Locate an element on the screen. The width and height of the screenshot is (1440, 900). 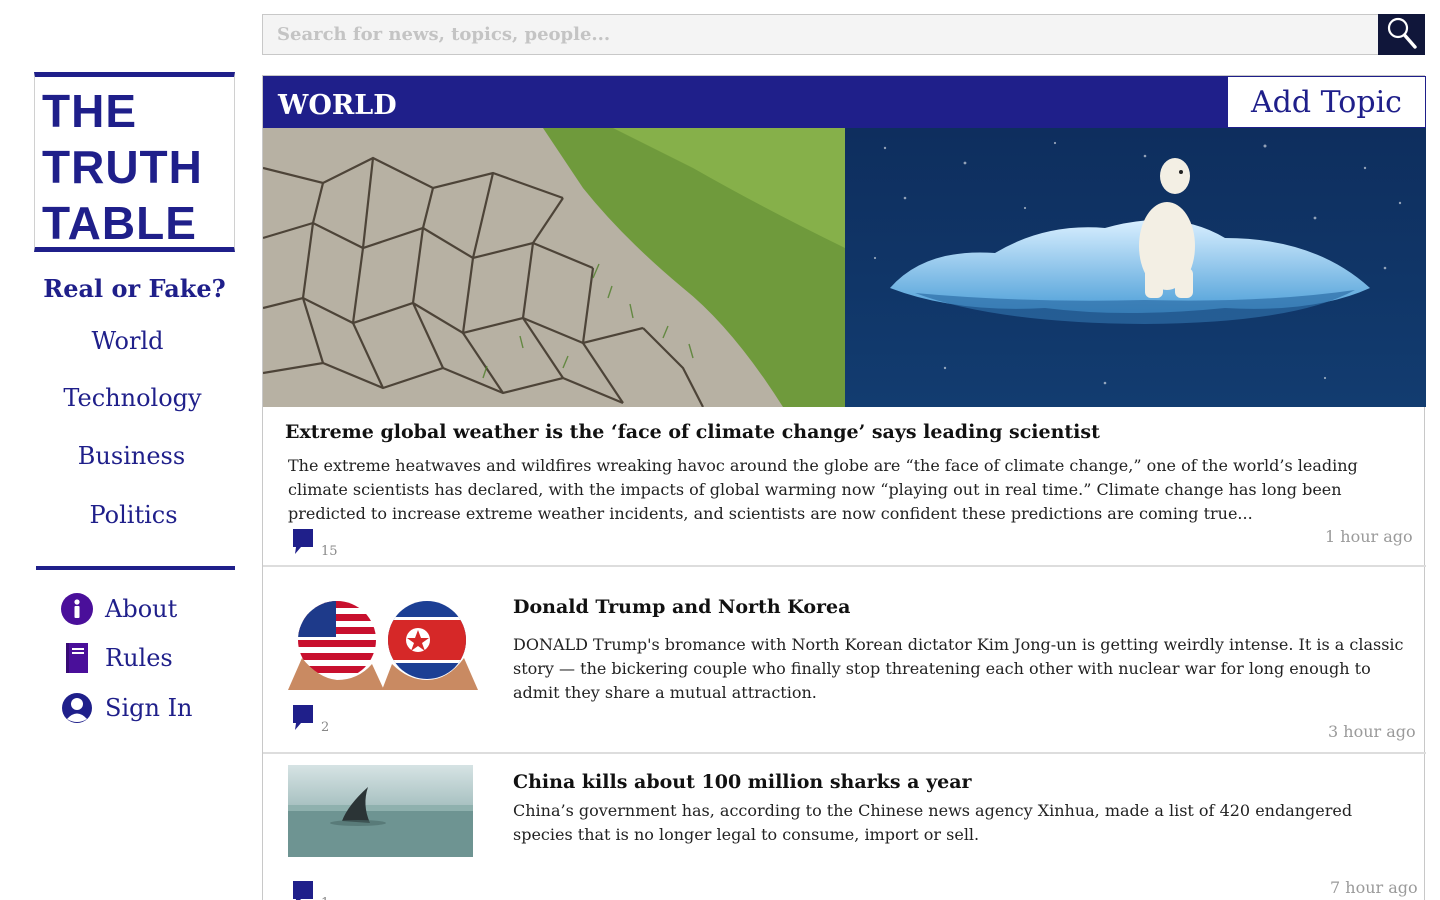
comment-button: 2 is located at coordinates (311, 720).